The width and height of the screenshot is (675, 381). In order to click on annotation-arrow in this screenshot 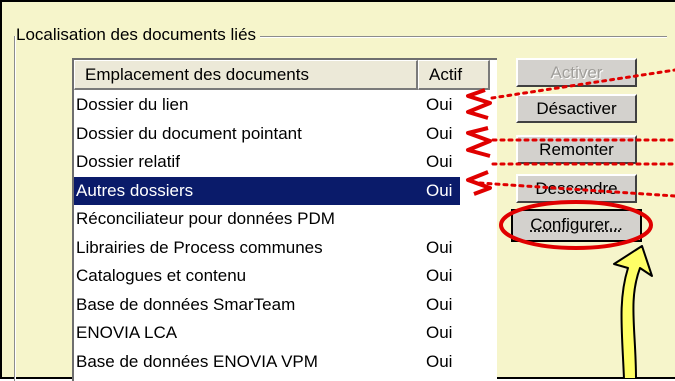, I will do `click(633, 312)`.